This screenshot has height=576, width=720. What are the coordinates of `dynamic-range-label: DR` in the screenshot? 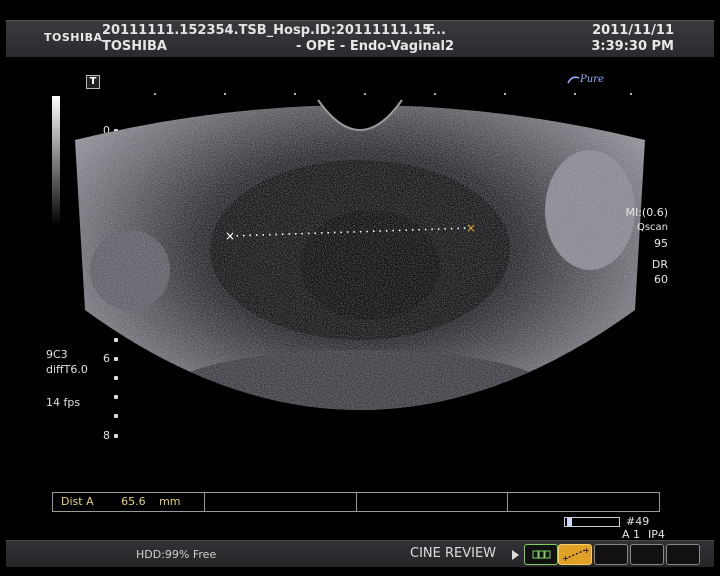 It's located at (659, 264).